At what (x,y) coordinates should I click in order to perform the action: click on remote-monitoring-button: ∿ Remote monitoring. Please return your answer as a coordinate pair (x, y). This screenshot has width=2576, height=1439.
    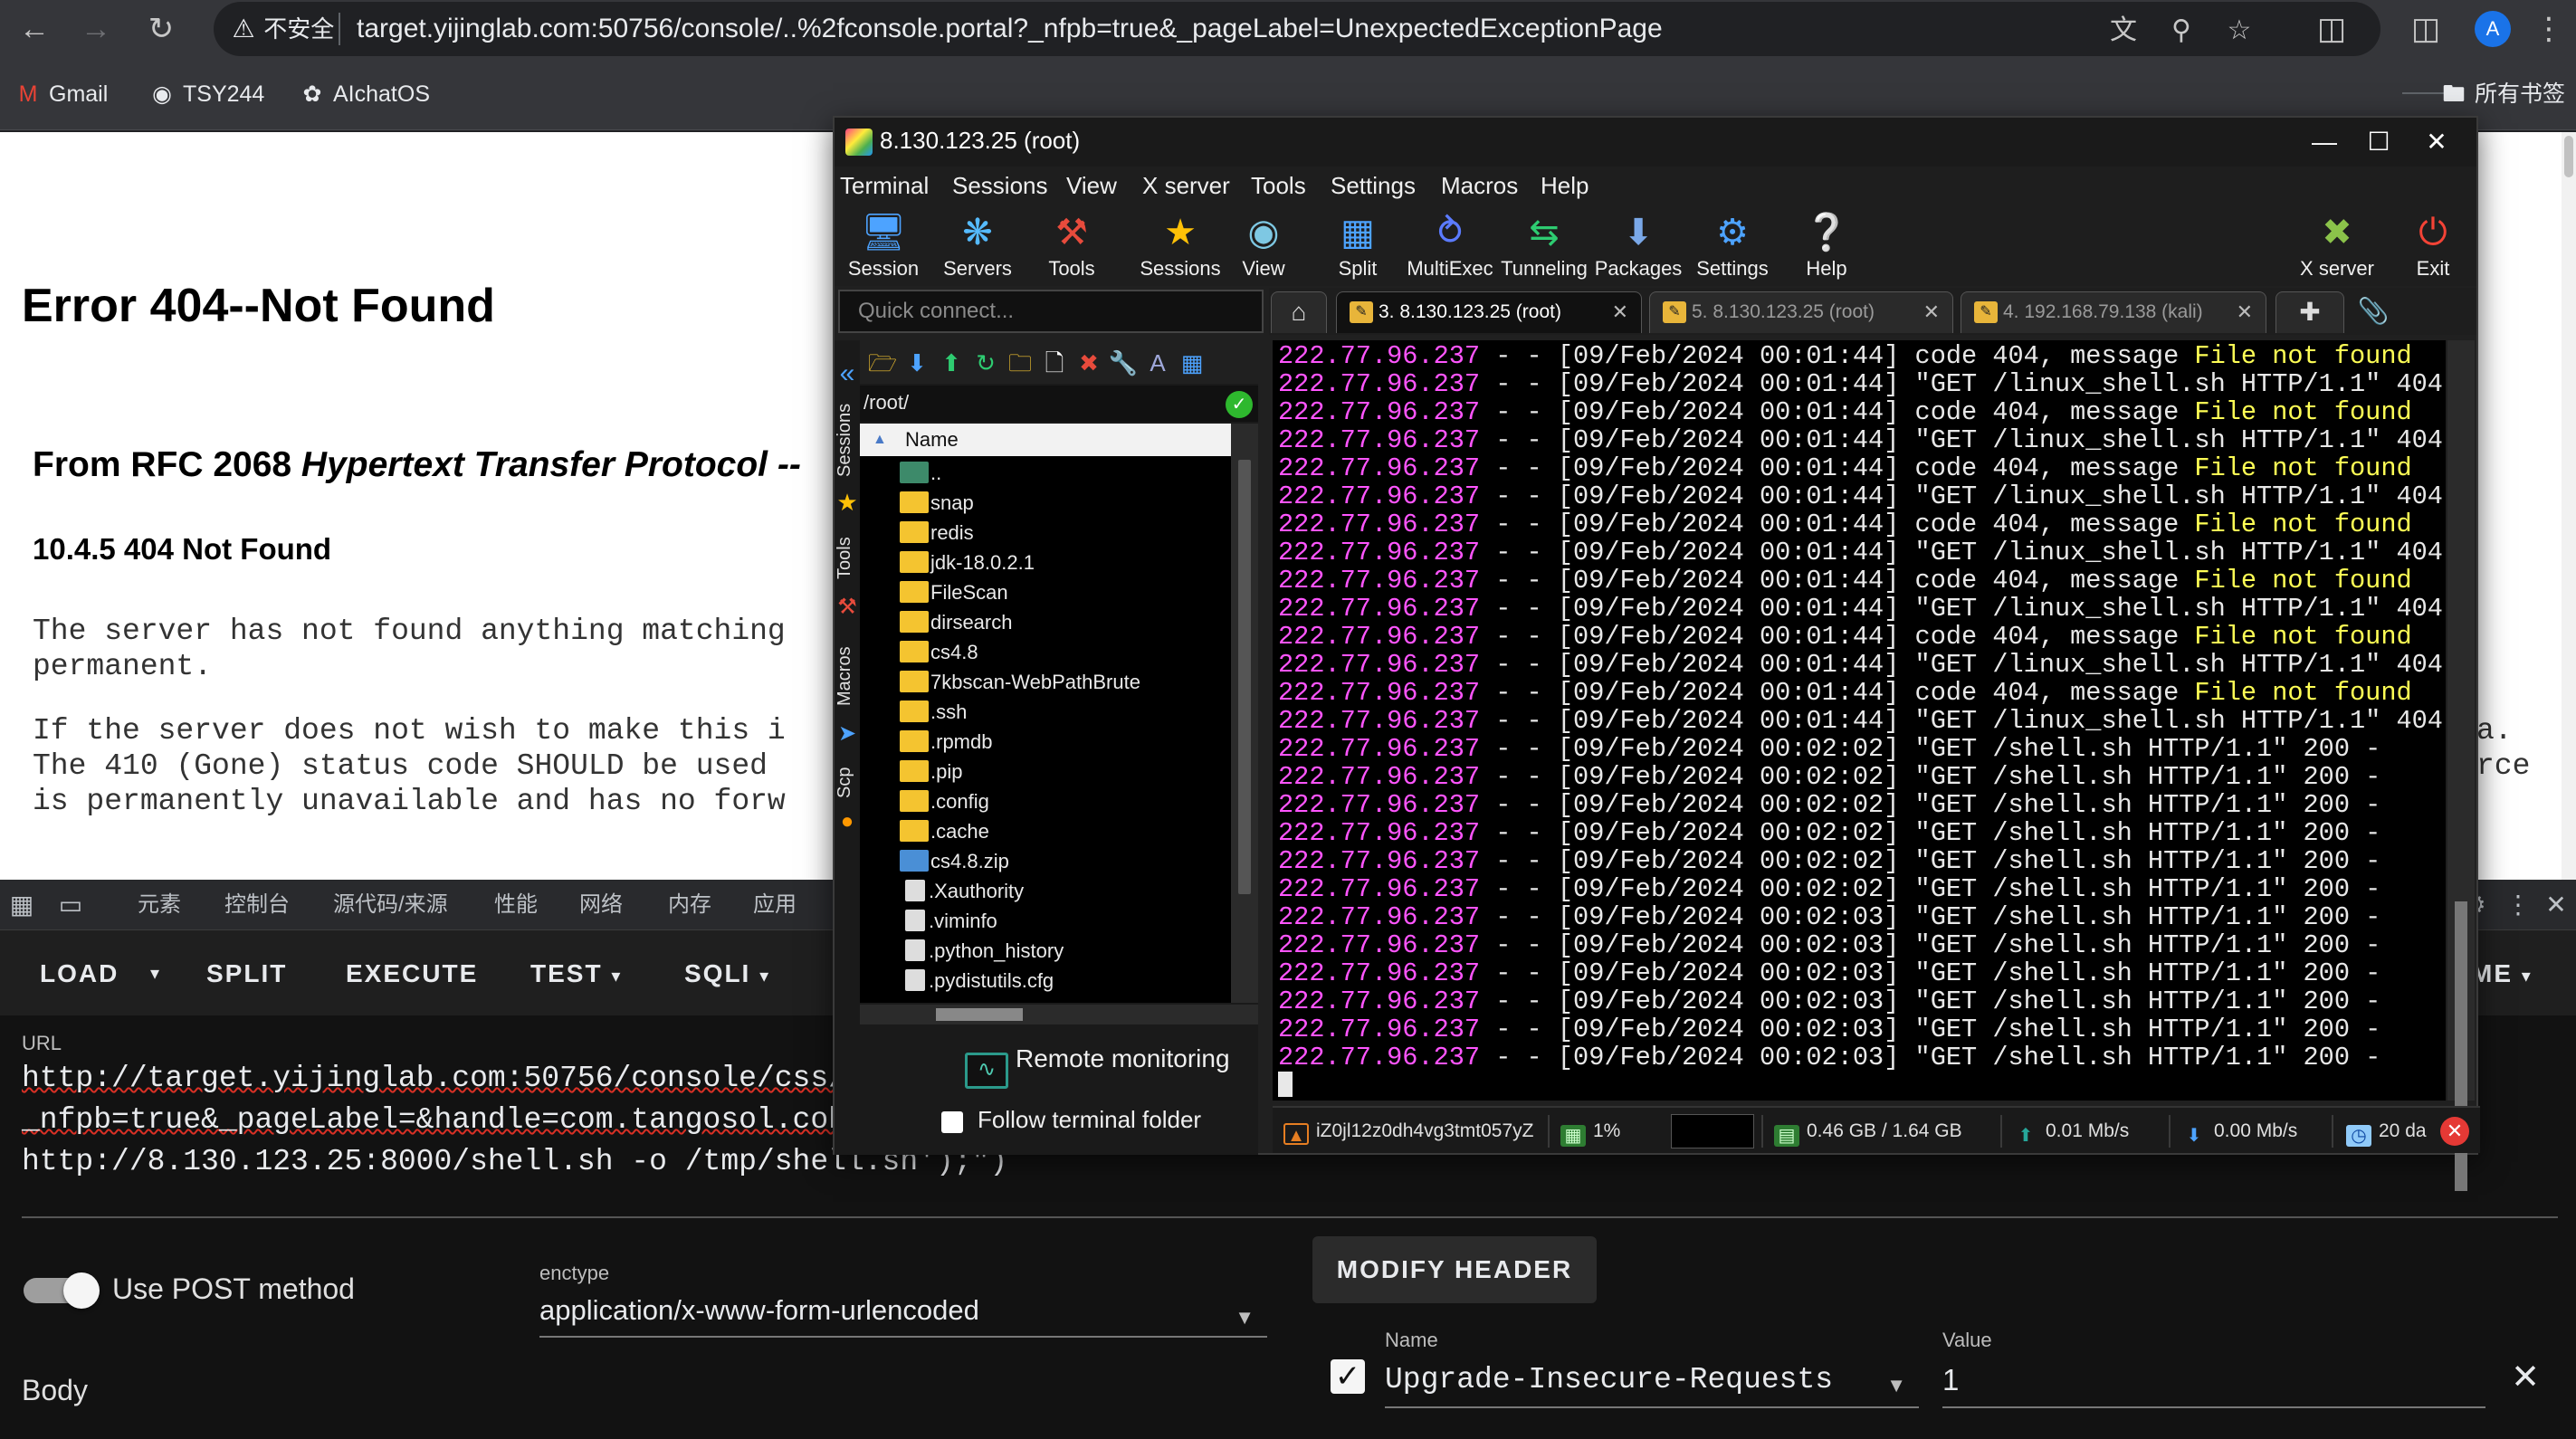
    Looking at the image, I should click on (1097, 1066).